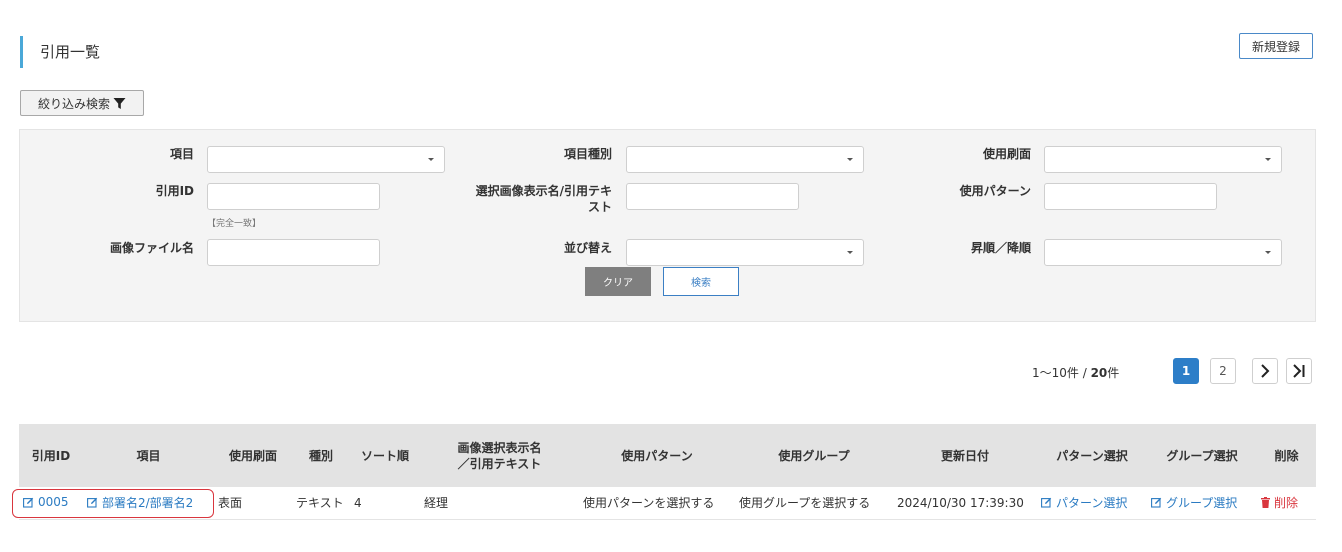 Image resolution: width=1342 pixels, height=552 pixels. I want to click on pattern-select-link: パターン選択, so click(1084, 502).